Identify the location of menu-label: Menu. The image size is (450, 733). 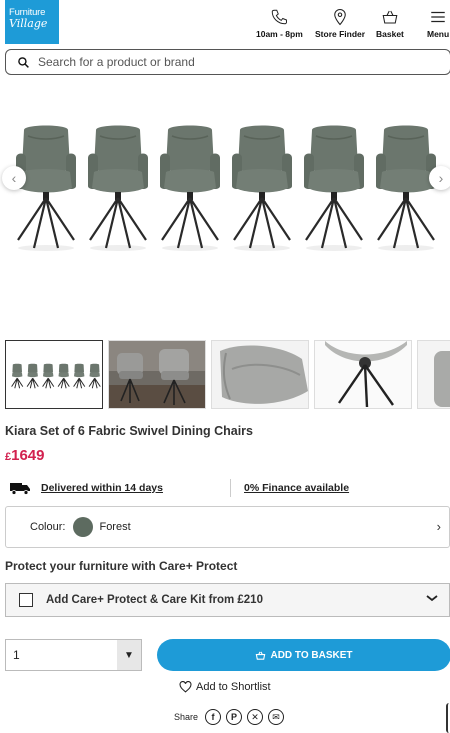
(438, 34).